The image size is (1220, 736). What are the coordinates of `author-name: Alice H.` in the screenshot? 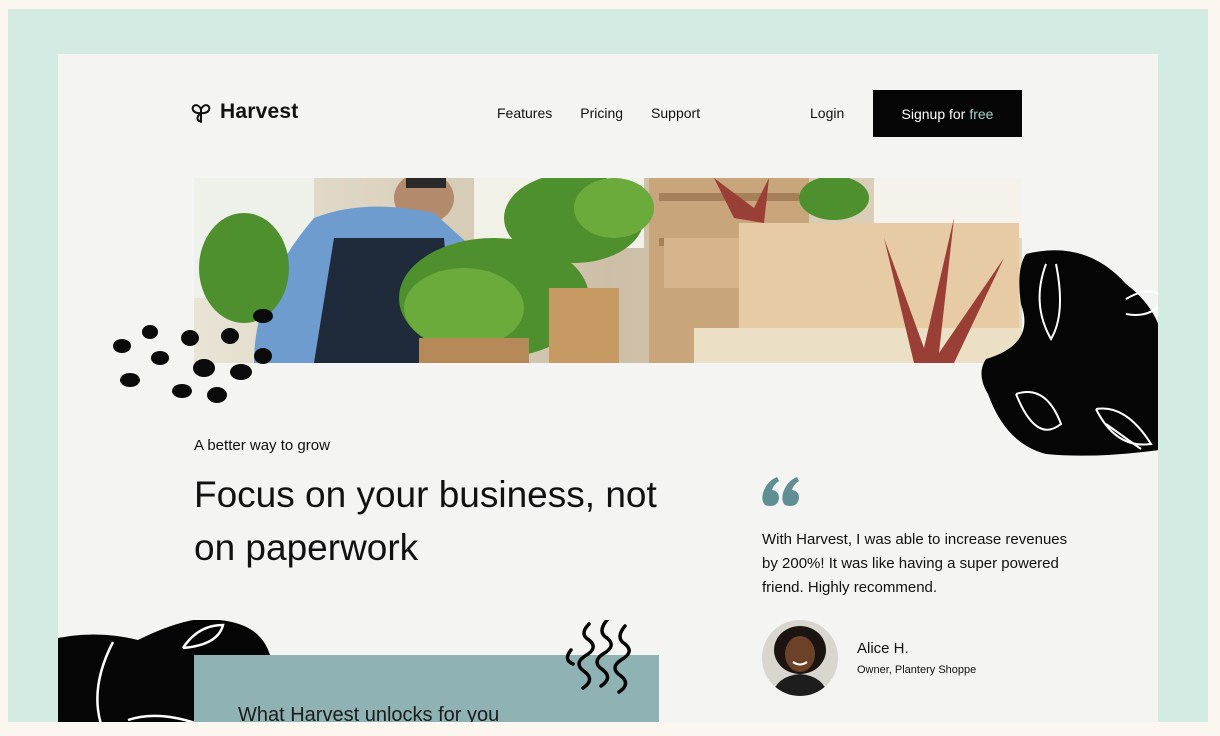 It's located at (883, 648).